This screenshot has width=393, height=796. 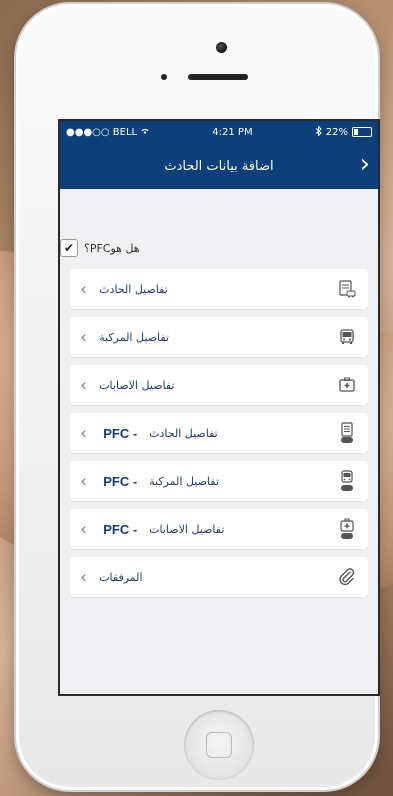 What do you see at coordinates (218, 77) in the screenshot?
I see `earpiece-speaker` at bounding box center [218, 77].